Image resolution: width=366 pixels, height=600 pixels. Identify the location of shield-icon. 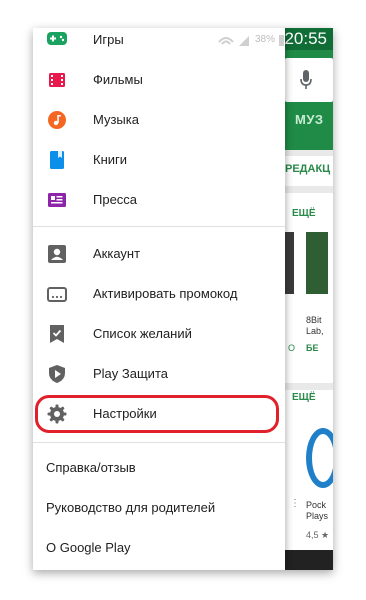
(57, 374).